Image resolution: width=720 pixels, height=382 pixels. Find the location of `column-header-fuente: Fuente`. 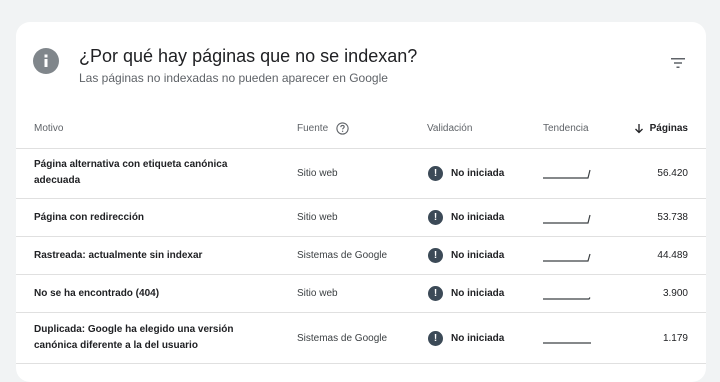

column-header-fuente: Fuente is located at coordinates (323, 128).